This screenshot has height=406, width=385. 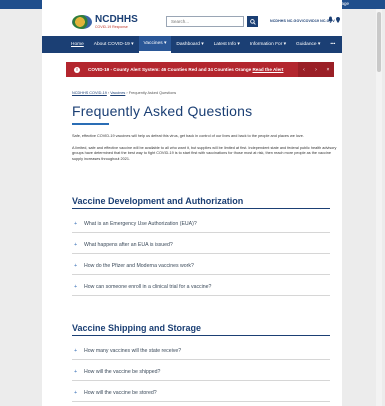 What do you see at coordinates (328, 69) in the screenshot?
I see `alert-close-button: ×` at bounding box center [328, 69].